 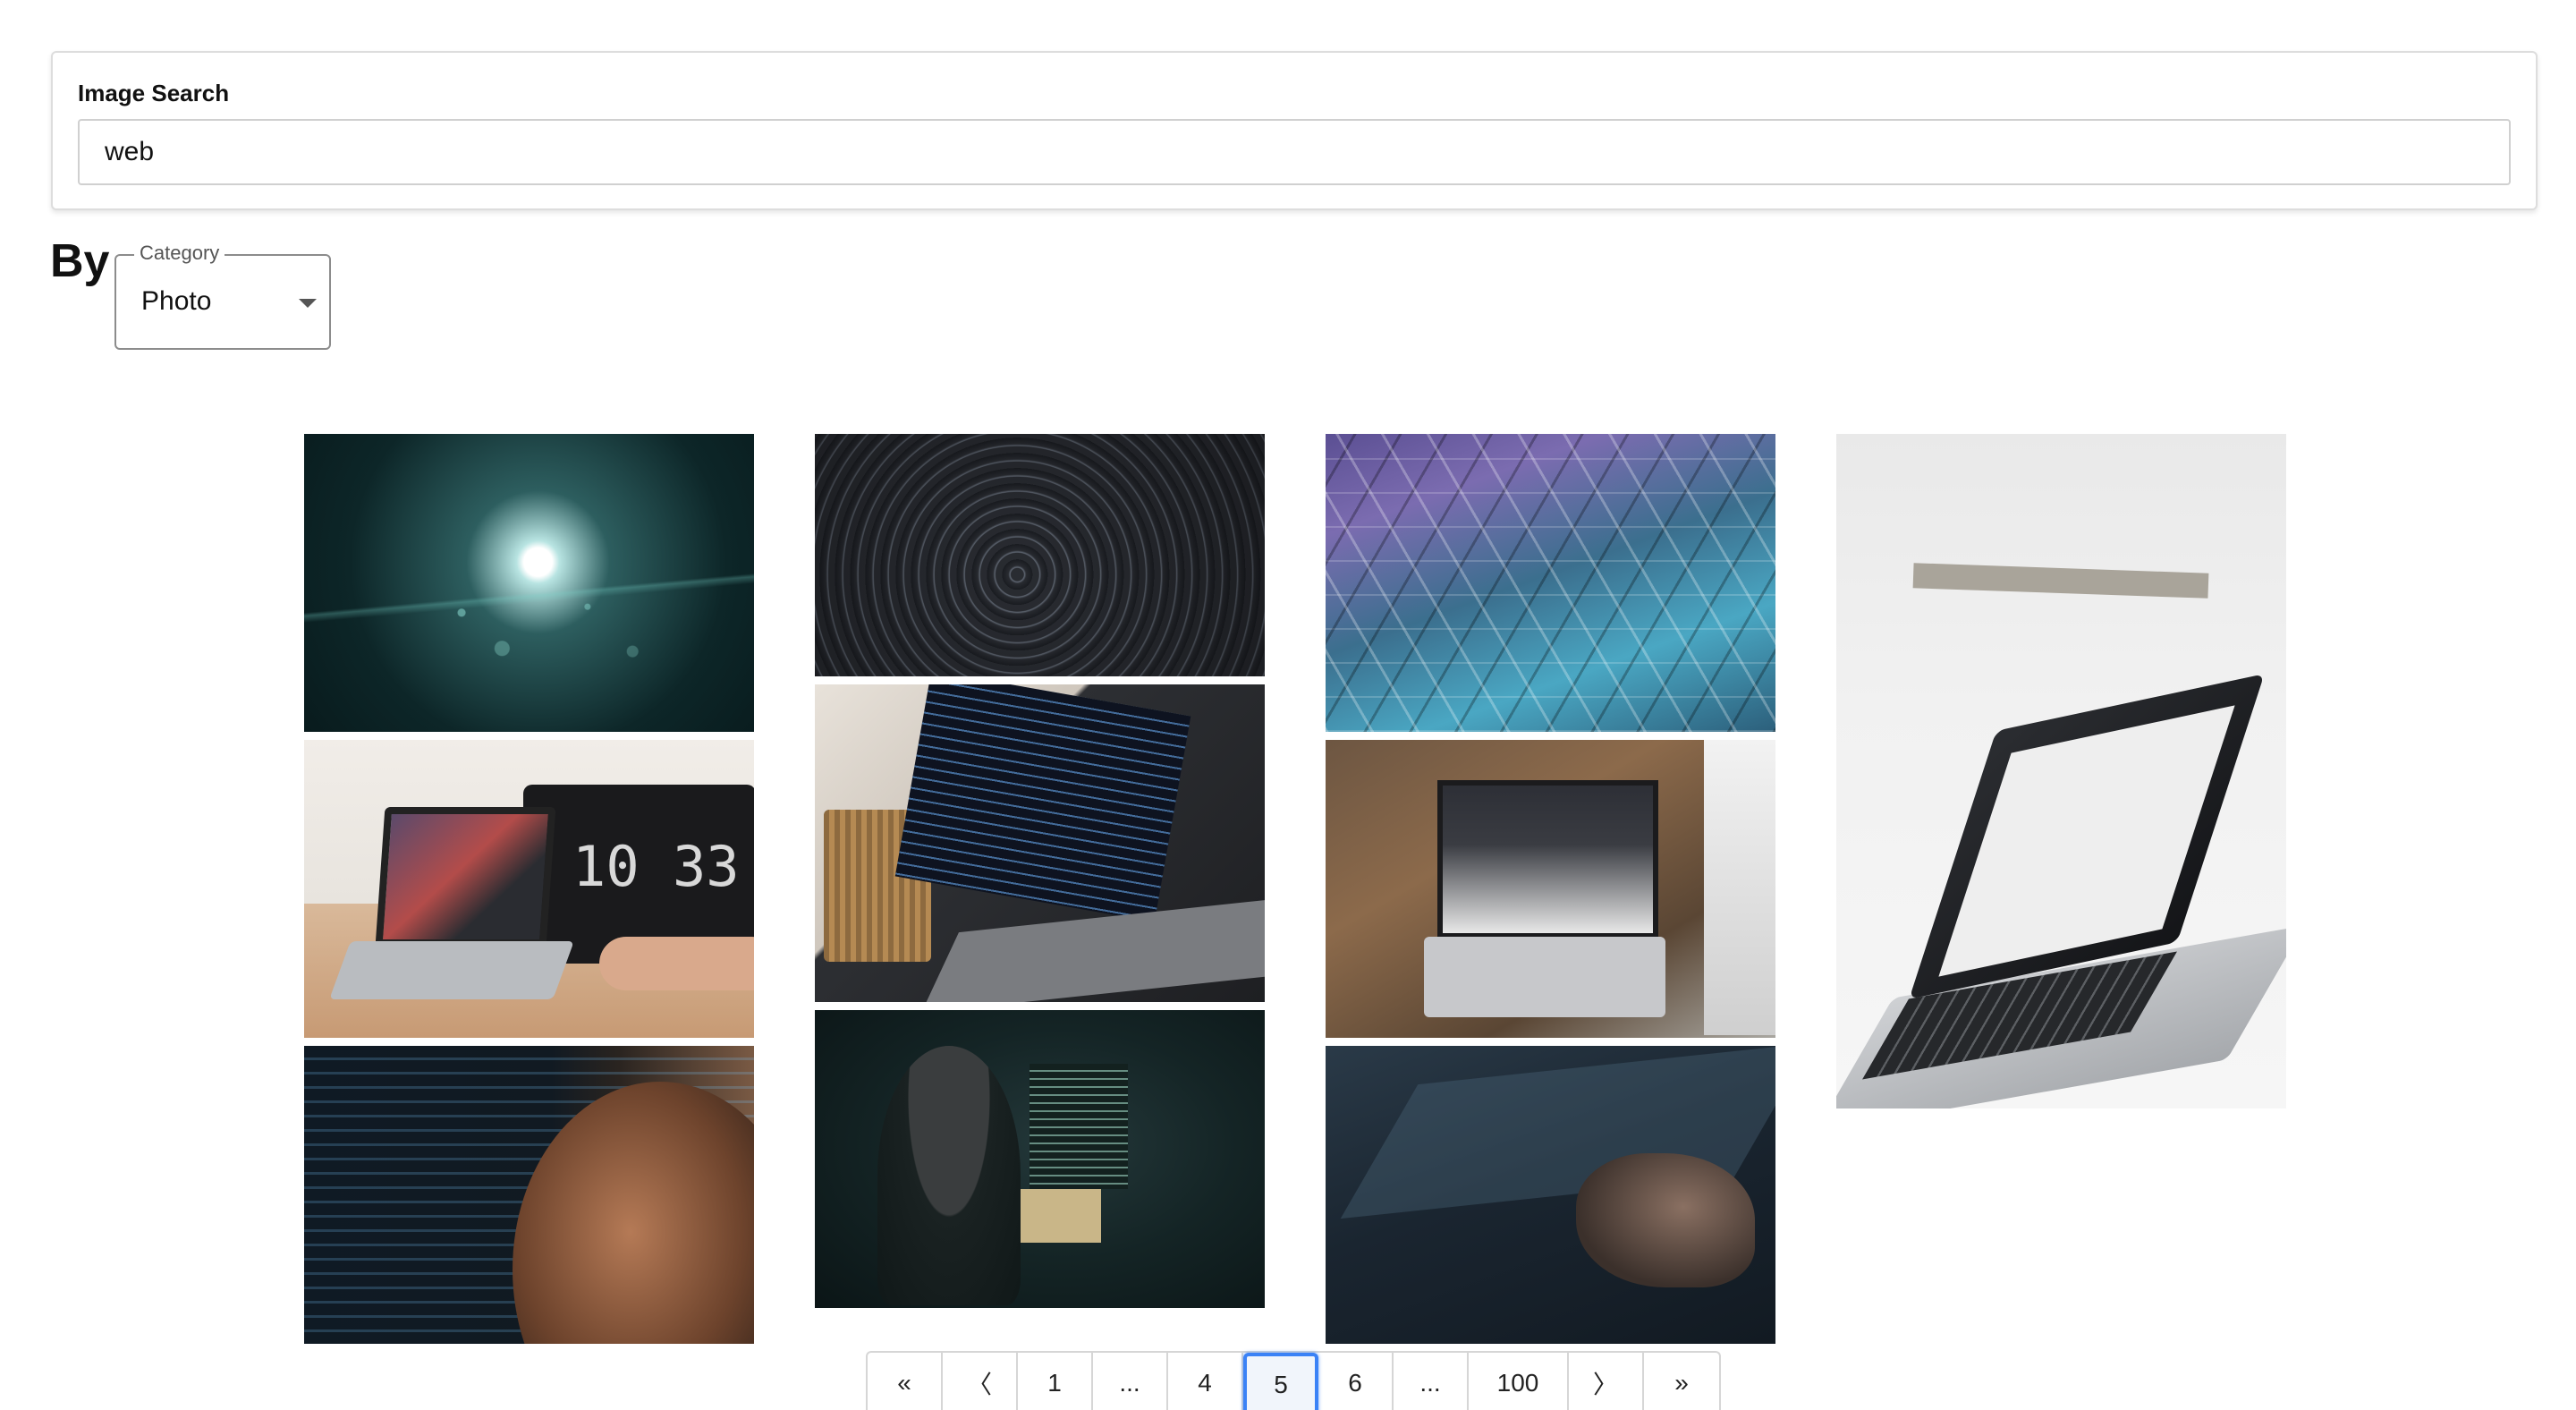 I want to click on by-label: By, so click(x=80, y=261).